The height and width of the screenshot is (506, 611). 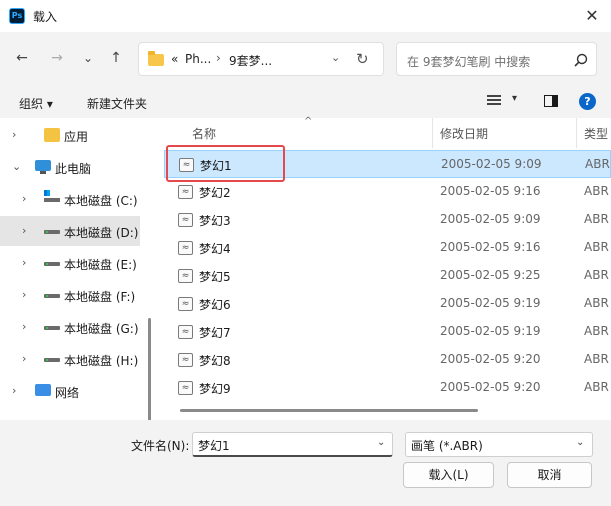 I want to click on file-name: 梦幻2, so click(x=215, y=193).